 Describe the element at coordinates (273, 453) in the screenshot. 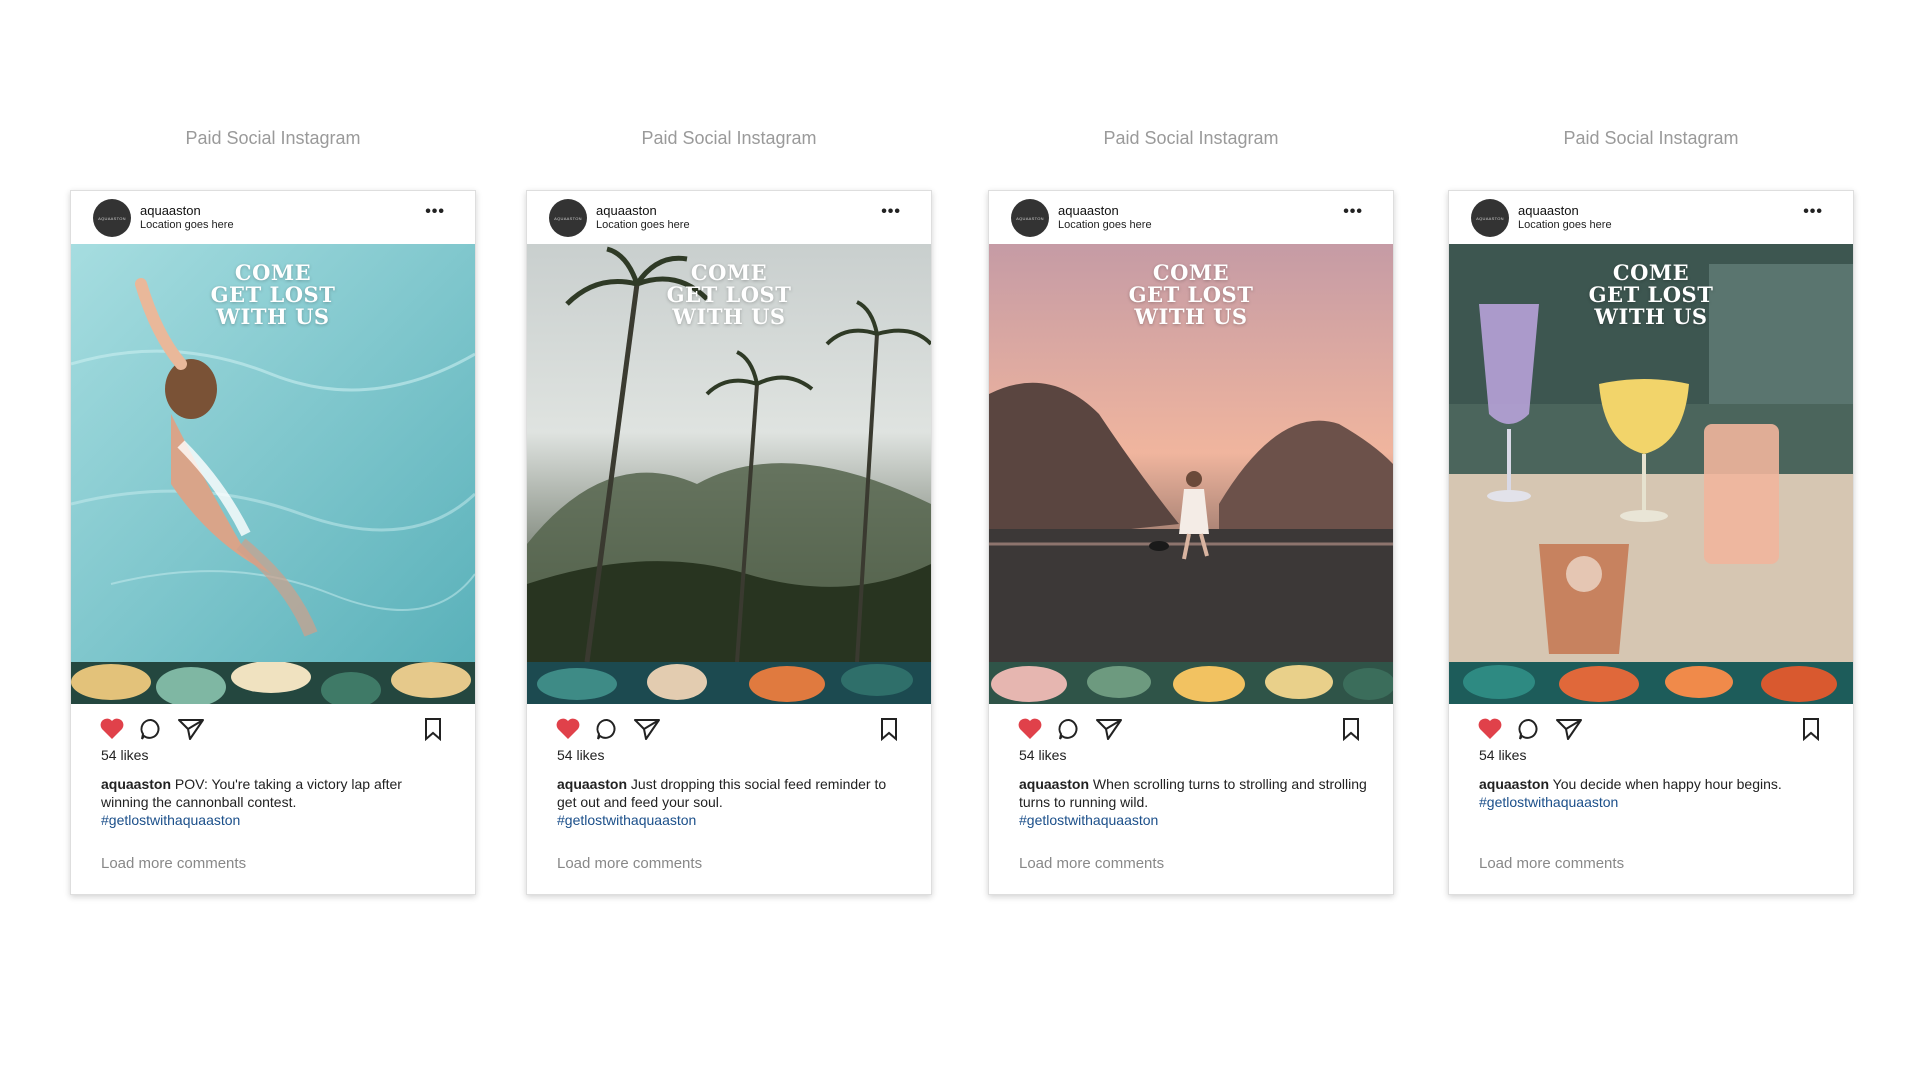

I see `post-image-swimmer: COME GET LOST WITH US` at that location.